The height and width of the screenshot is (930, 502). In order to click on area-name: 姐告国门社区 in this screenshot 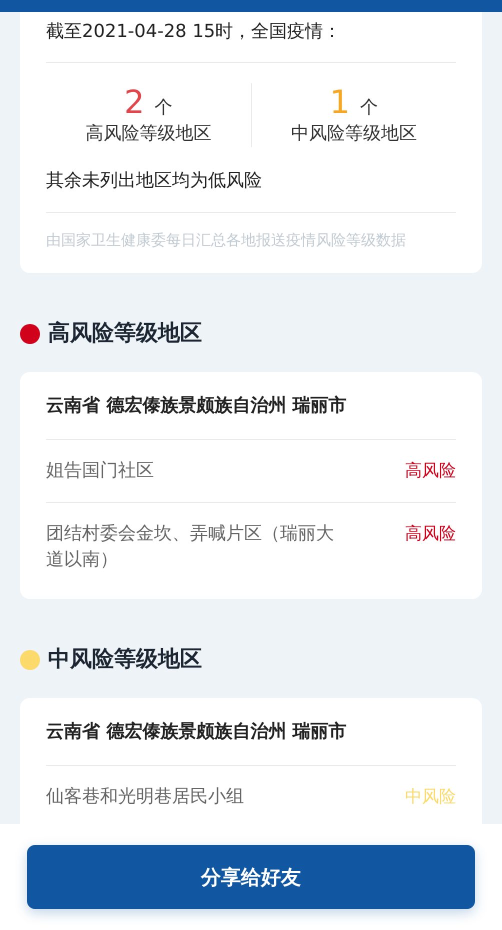, I will do `click(100, 471)`.